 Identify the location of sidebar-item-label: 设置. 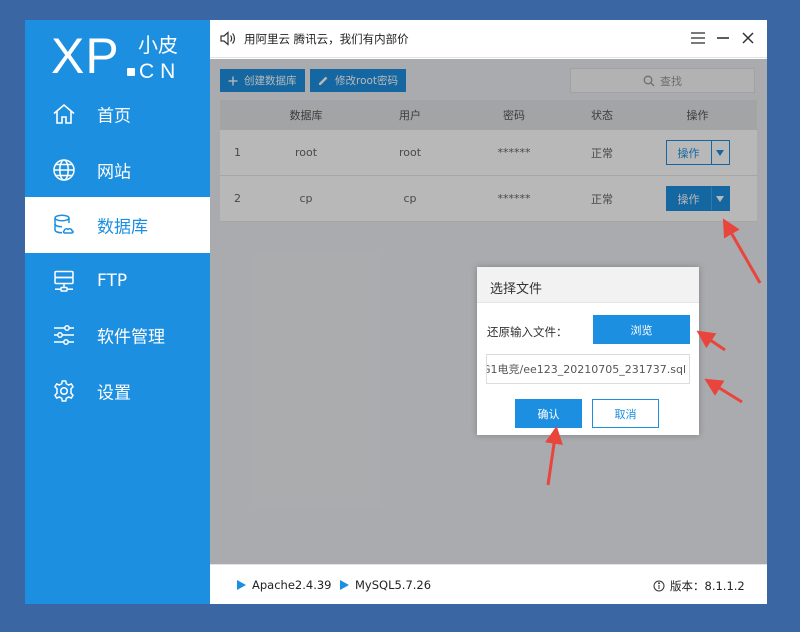
(114, 393).